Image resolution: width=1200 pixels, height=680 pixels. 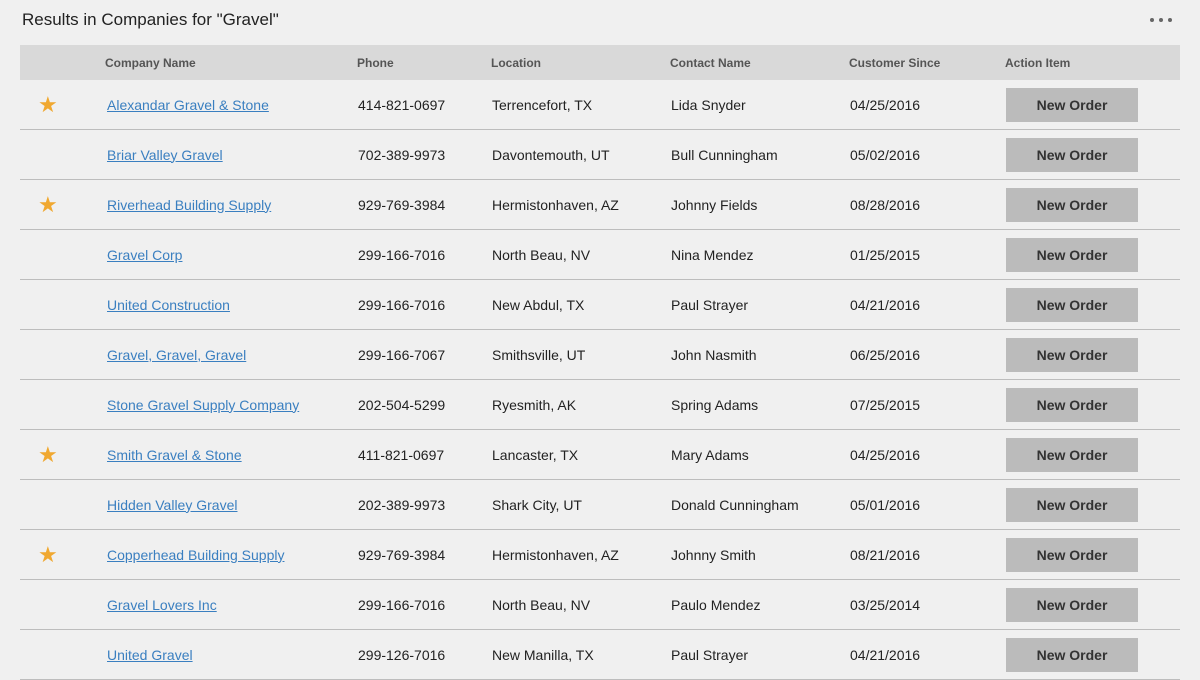 I want to click on column-header-location: Location, so click(x=580, y=63).